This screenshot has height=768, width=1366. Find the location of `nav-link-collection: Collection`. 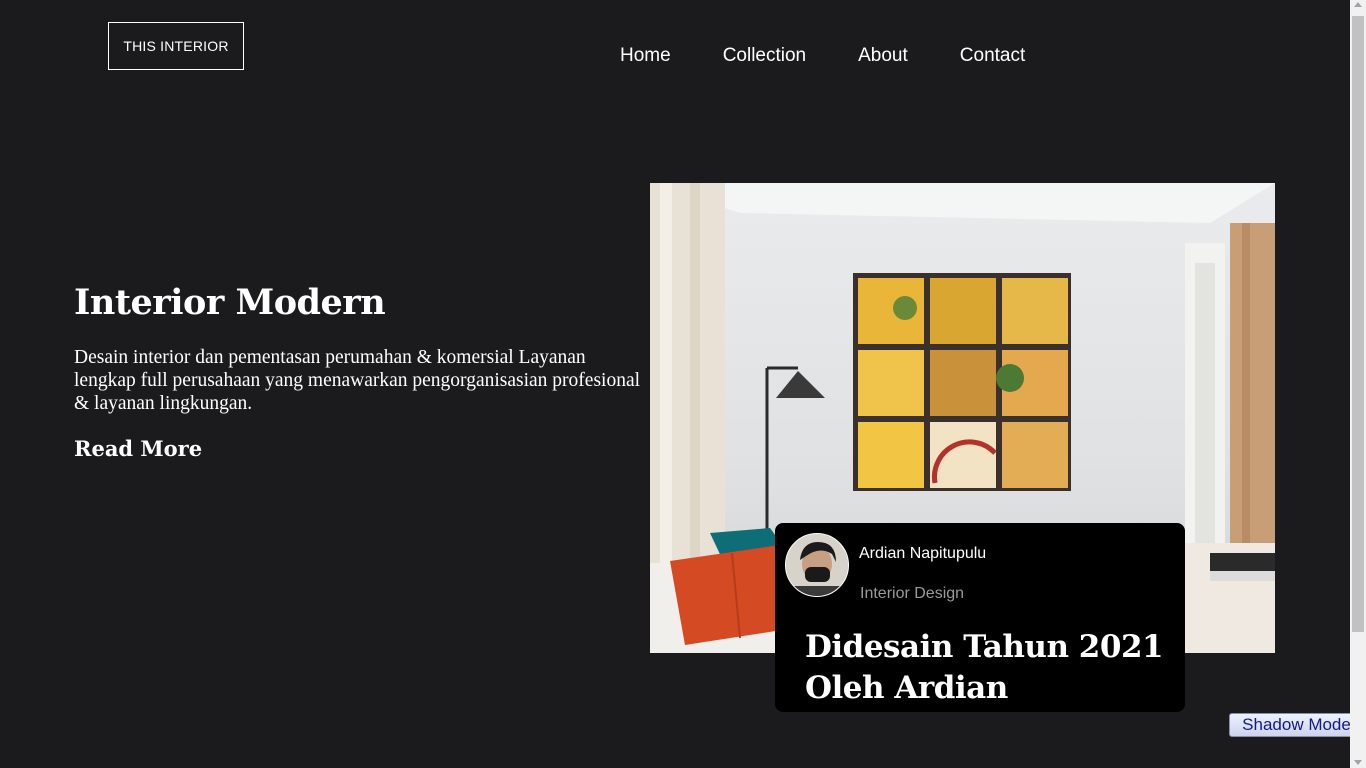

nav-link-collection: Collection is located at coordinates (764, 56).